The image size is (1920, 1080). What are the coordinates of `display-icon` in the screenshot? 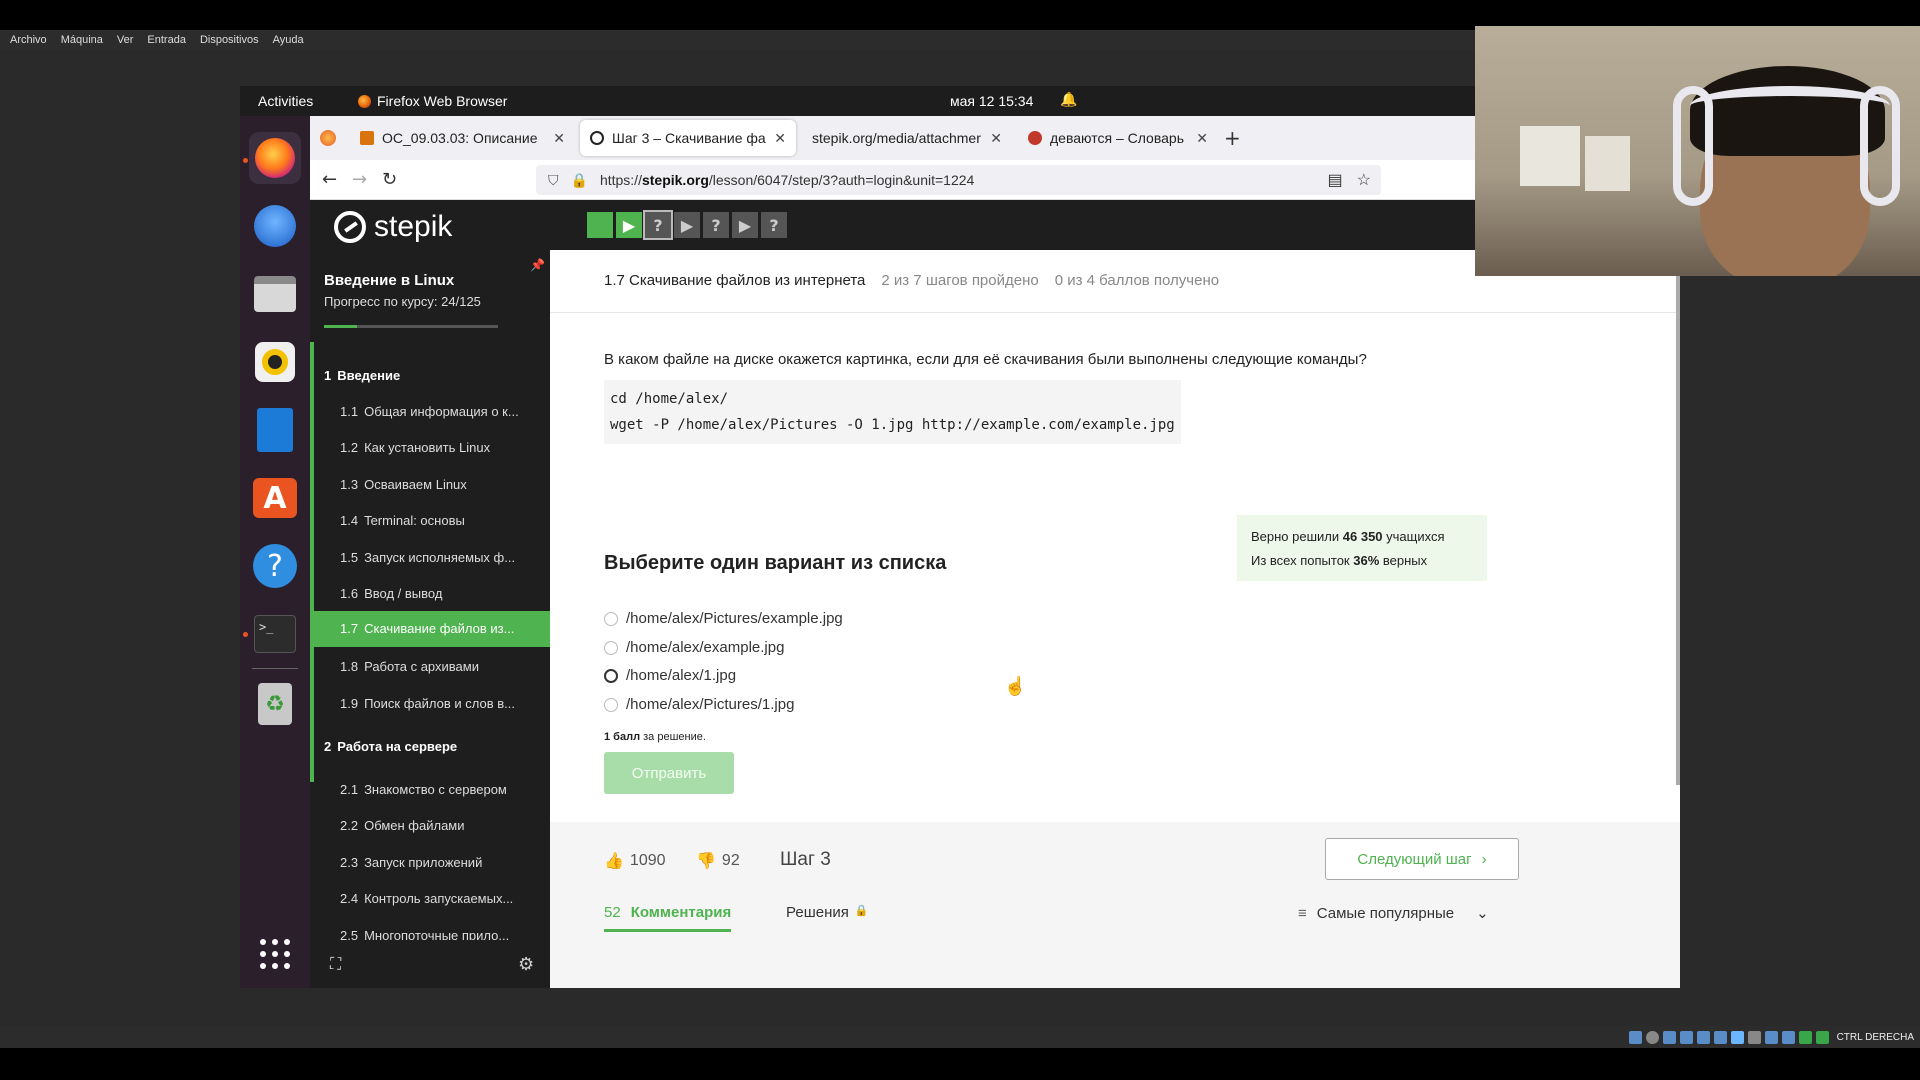 It's located at (1737, 1037).